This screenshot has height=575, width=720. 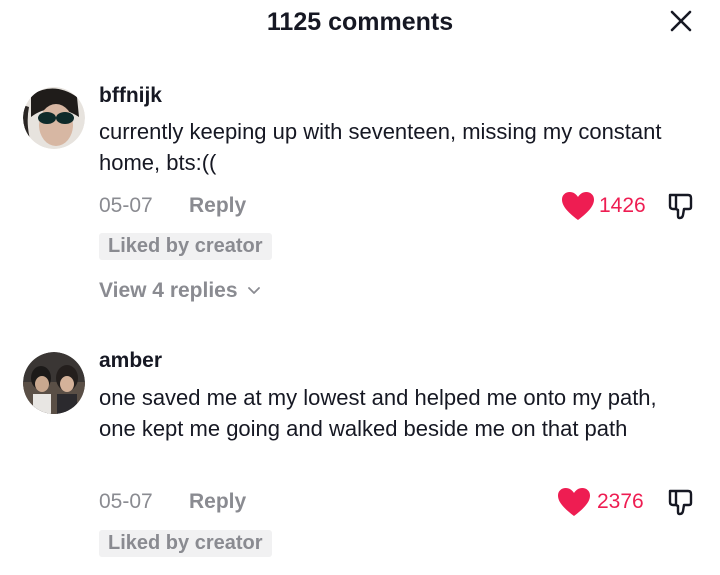 I want to click on comments-header: 1125 comments, so click(x=360, y=24).